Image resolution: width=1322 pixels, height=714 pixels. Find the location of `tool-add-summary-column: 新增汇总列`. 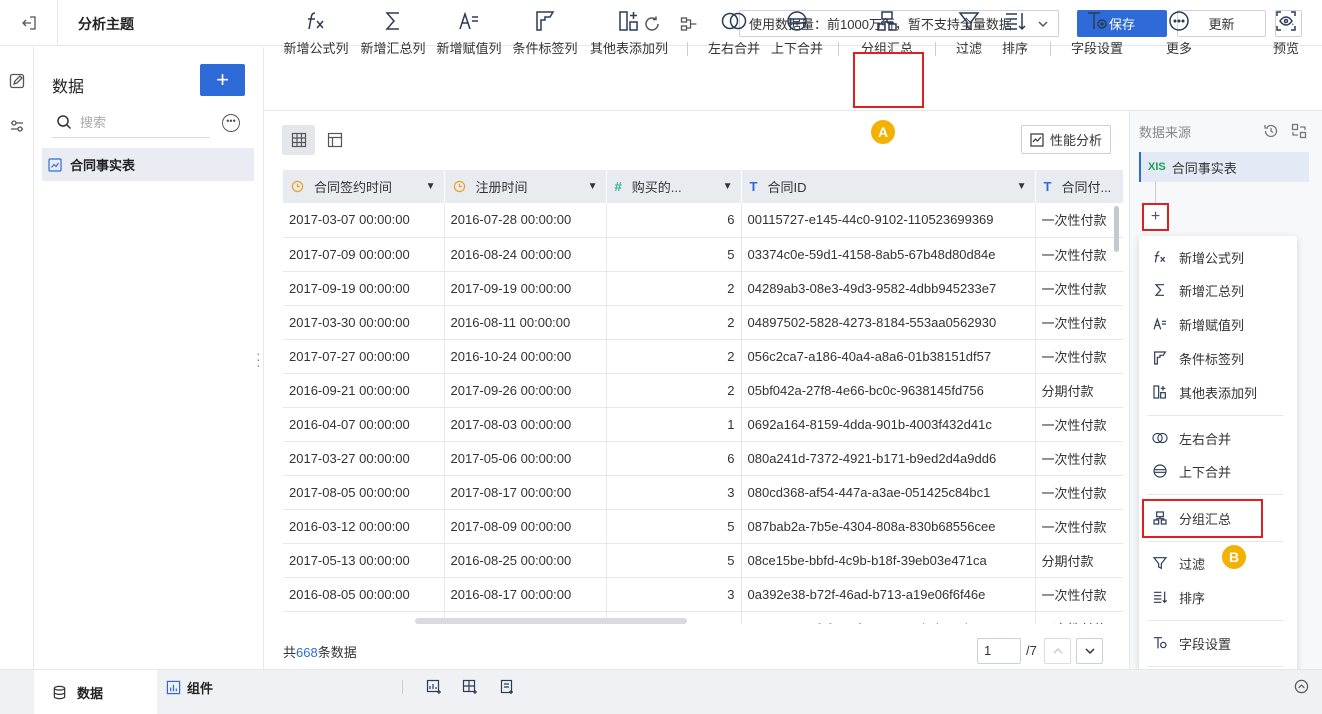

tool-add-summary-column: 新增汇总列 is located at coordinates (393, 32).